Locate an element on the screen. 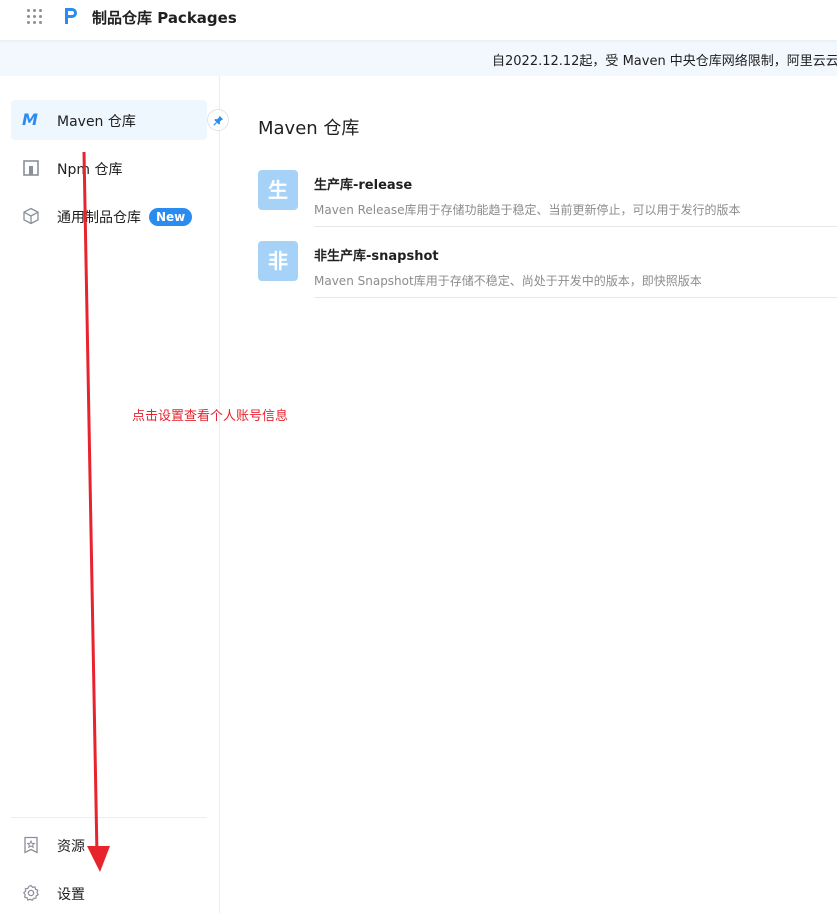 This screenshot has height=913, width=837. sidebar-item-label: Maven 仓库 is located at coordinates (96, 122).